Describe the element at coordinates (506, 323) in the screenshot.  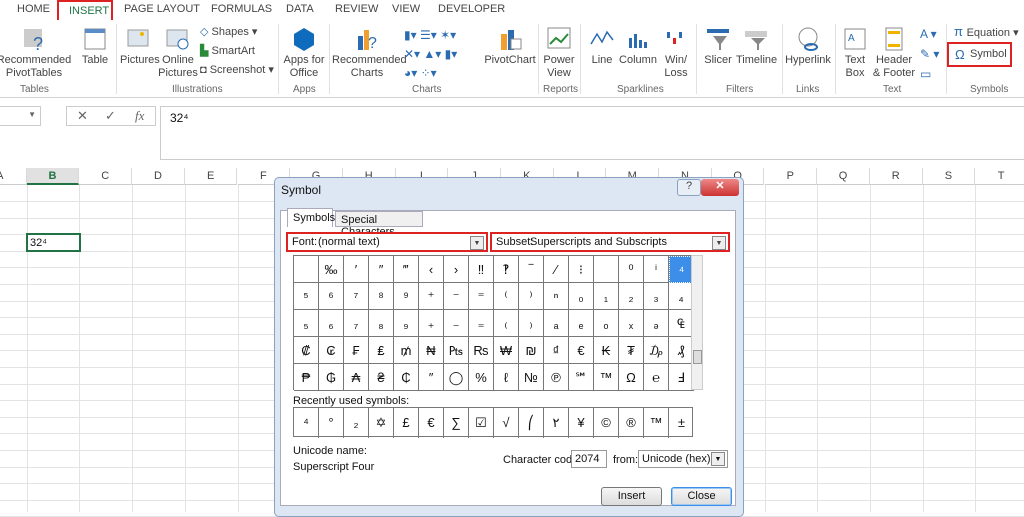
I see `symbol-cell: ₍` at that location.